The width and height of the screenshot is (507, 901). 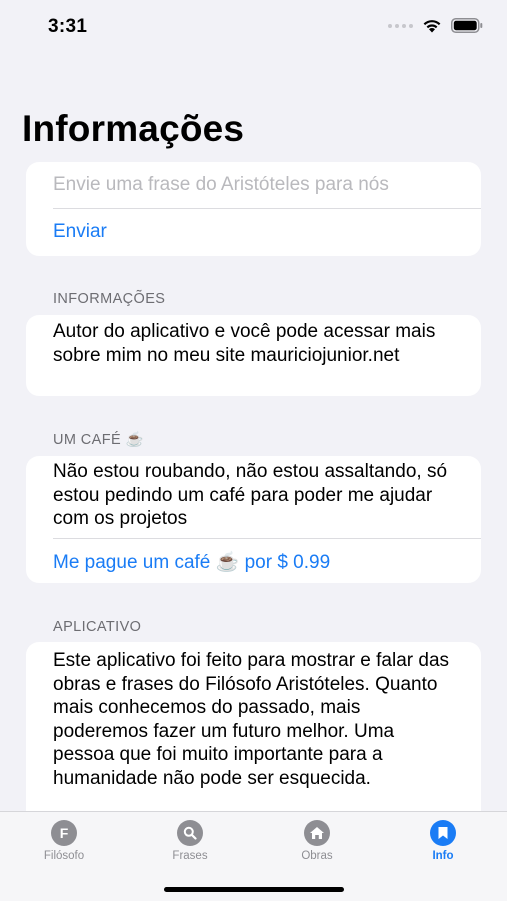 What do you see at coordinates (317, 856) in the screenshot?
I see `tab-label: Obras` at bounding box center [317, 856].